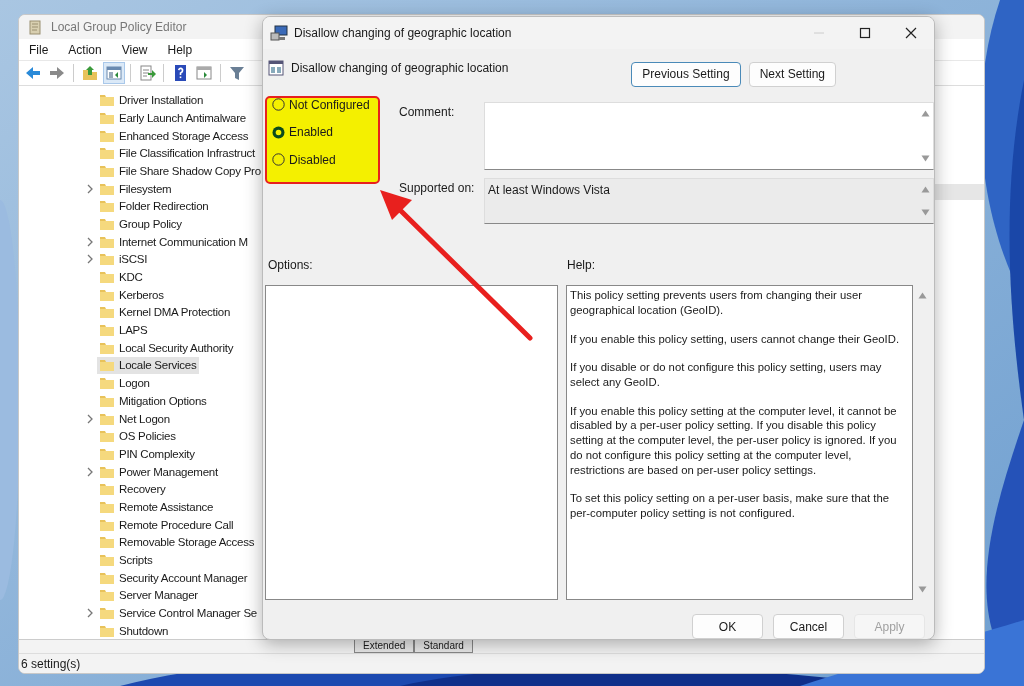 Image resolution: width=1024 pixels, height=686 pixels. What do you see at coordinates (437, 189) in the screenshot?
I see `supported-on-label: Supported on:` at bounding box center [437, 189].